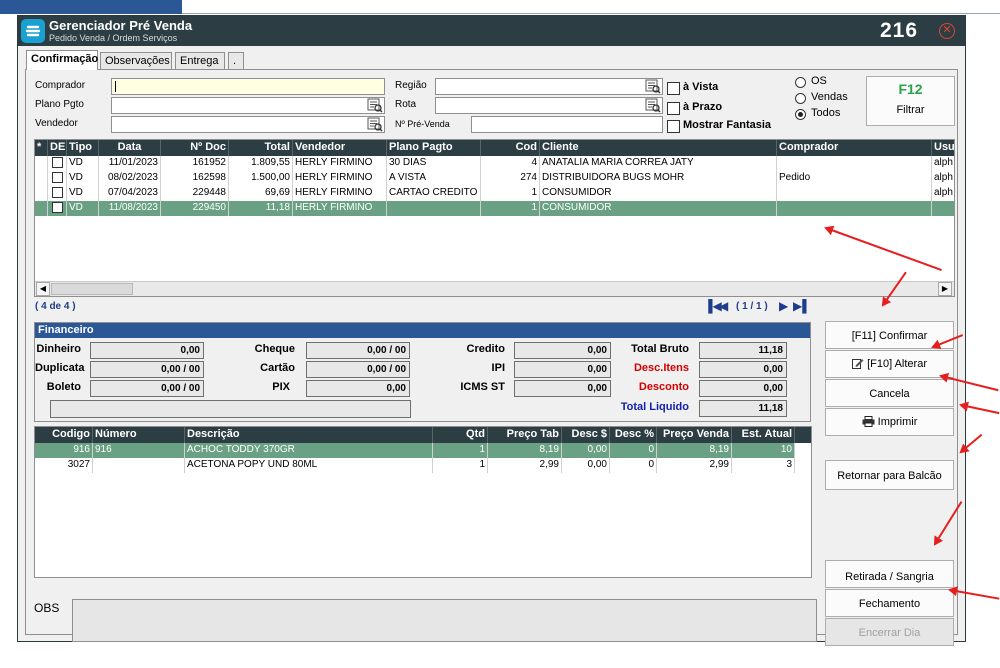  What do you see at coordinates (800, 114) in the screenshot?
I see `radio-todos` at bounding box center [800, 114].